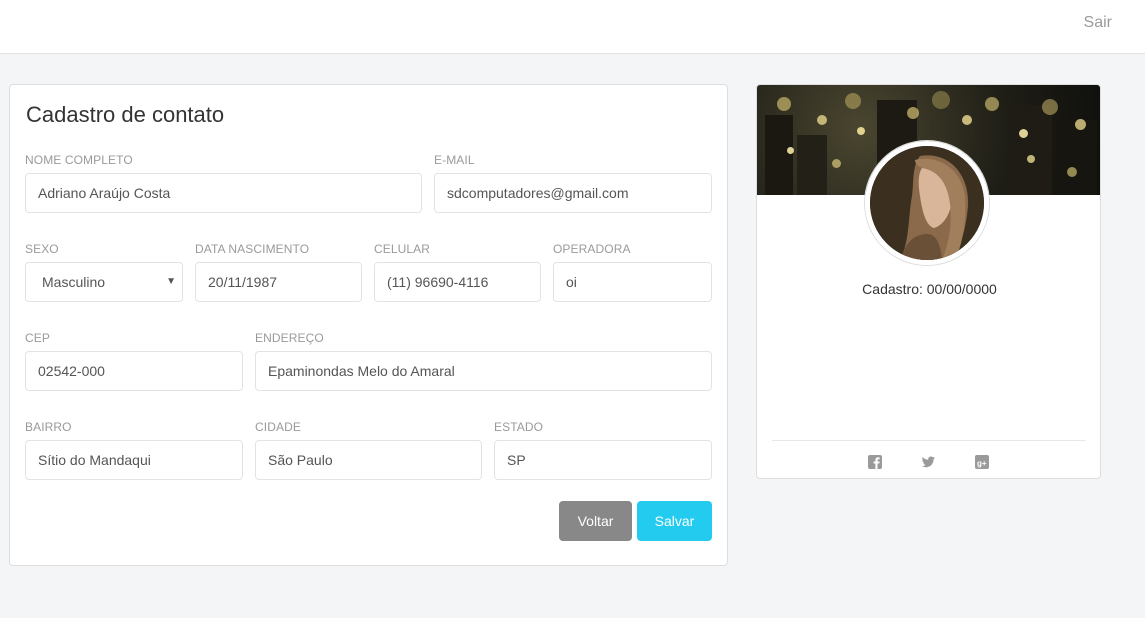  What do you see at coordinates (134, 460) in the screenshot?
I see `district-input` at bounding box center [134, 460].